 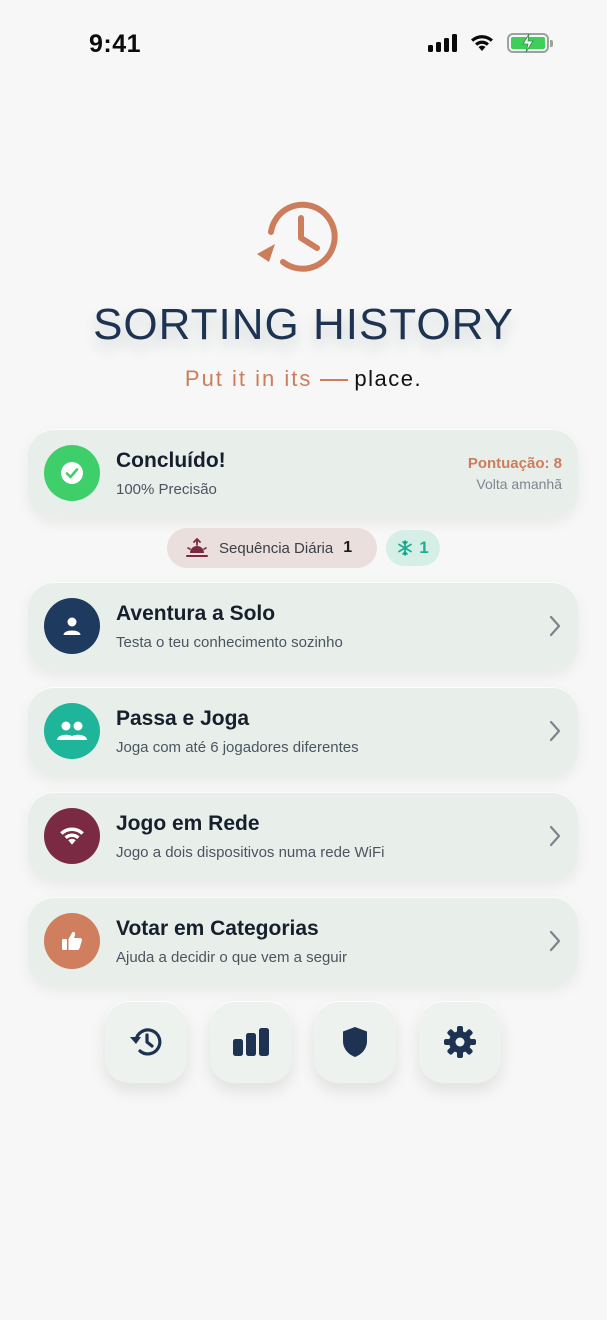 What do you see at coordinates (197, 547) in the screenshot?
I see `sunrise-icon` at bounding box center [197, 547].